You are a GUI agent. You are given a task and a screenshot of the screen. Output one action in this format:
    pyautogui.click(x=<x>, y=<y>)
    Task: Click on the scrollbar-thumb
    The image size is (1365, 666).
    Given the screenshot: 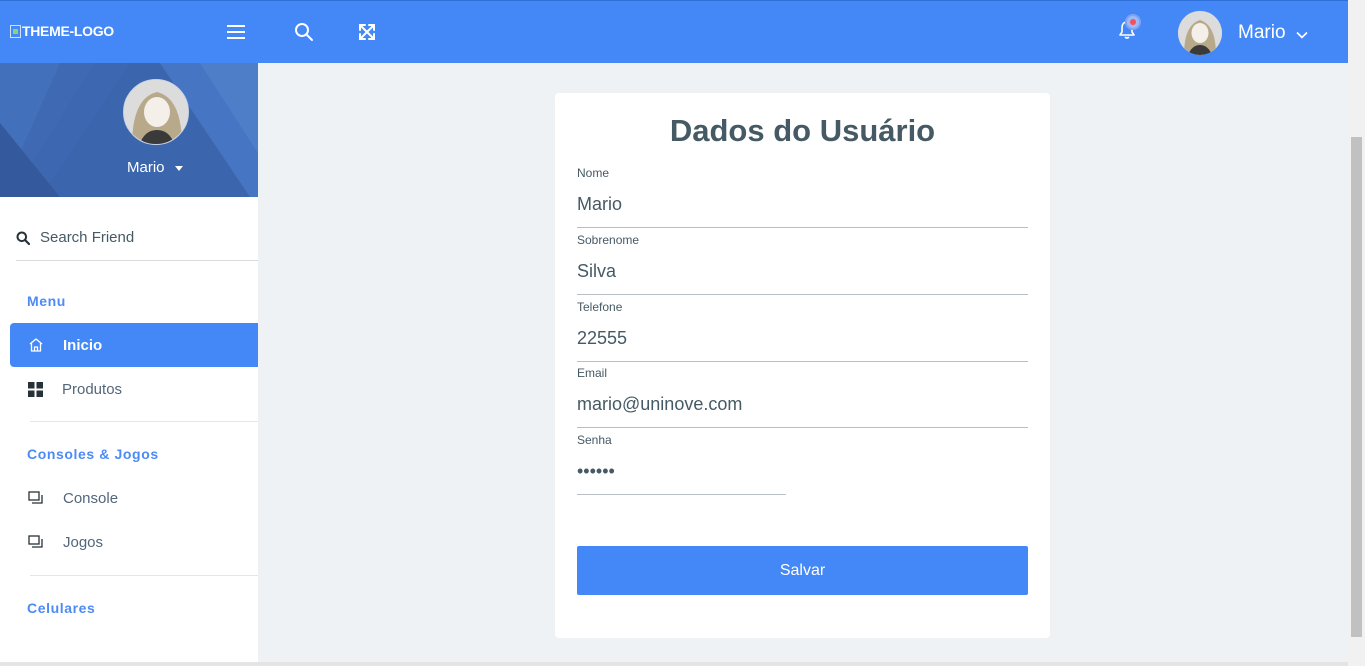 What is the action you would take?
    pyautogui.click(x=1356, y=387)
    